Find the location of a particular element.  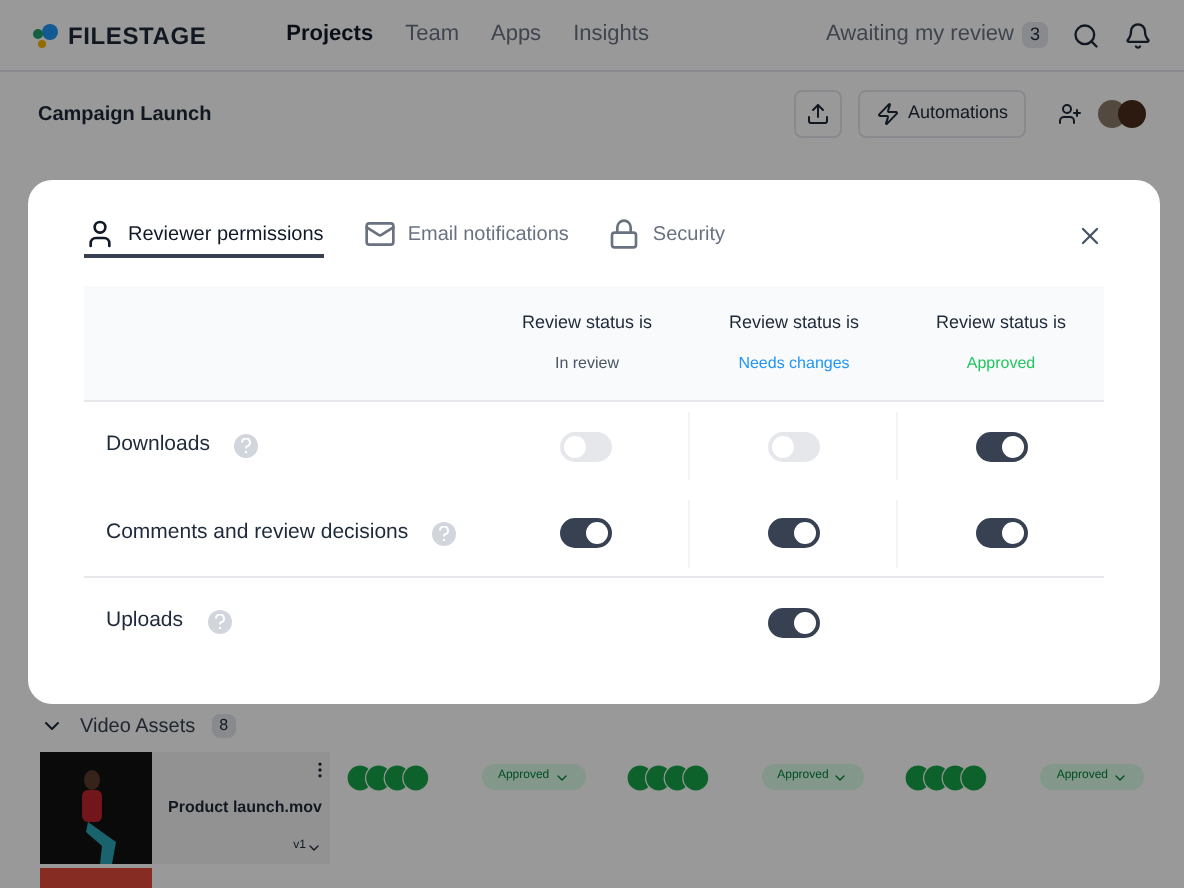

status-label: Needs changes is located at coordinates (794, 363).